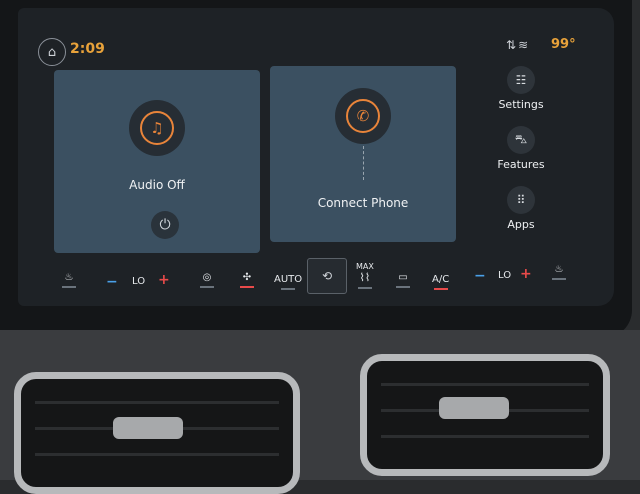 The width and height of the screenshot is (640, 494). Describe the element at coordinates (521, 88) in the screenshot. I see `settings-button: ☷ Settings` at that location.